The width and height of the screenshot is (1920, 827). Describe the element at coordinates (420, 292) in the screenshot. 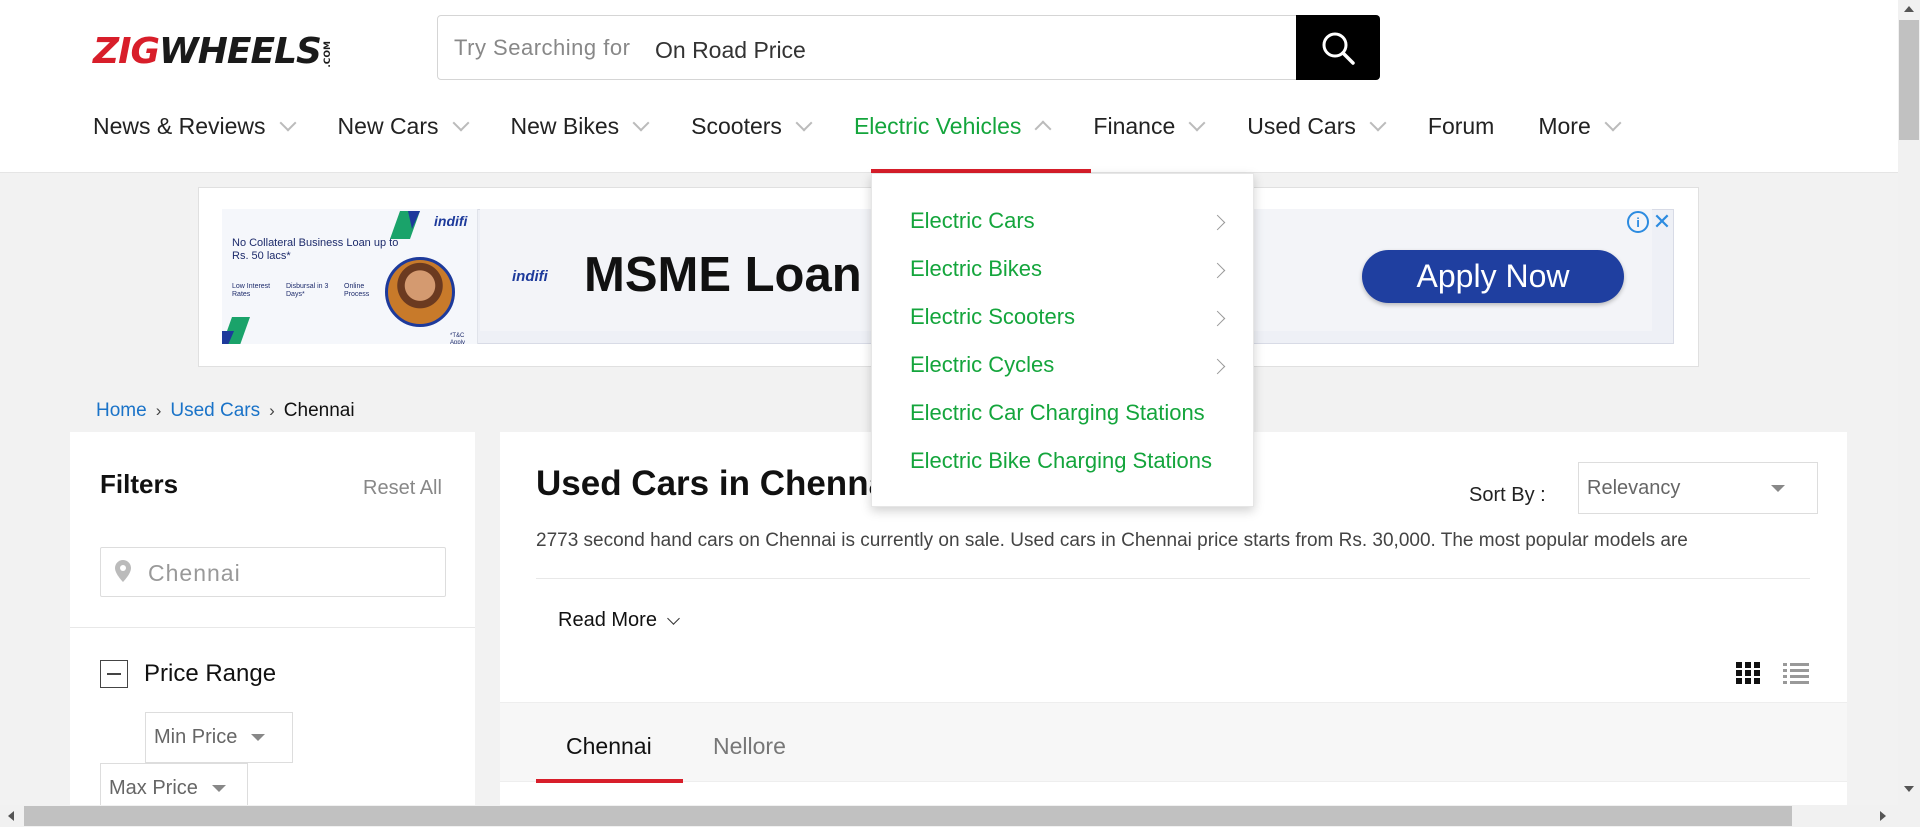

I see `ad-person-avatar` at that location.